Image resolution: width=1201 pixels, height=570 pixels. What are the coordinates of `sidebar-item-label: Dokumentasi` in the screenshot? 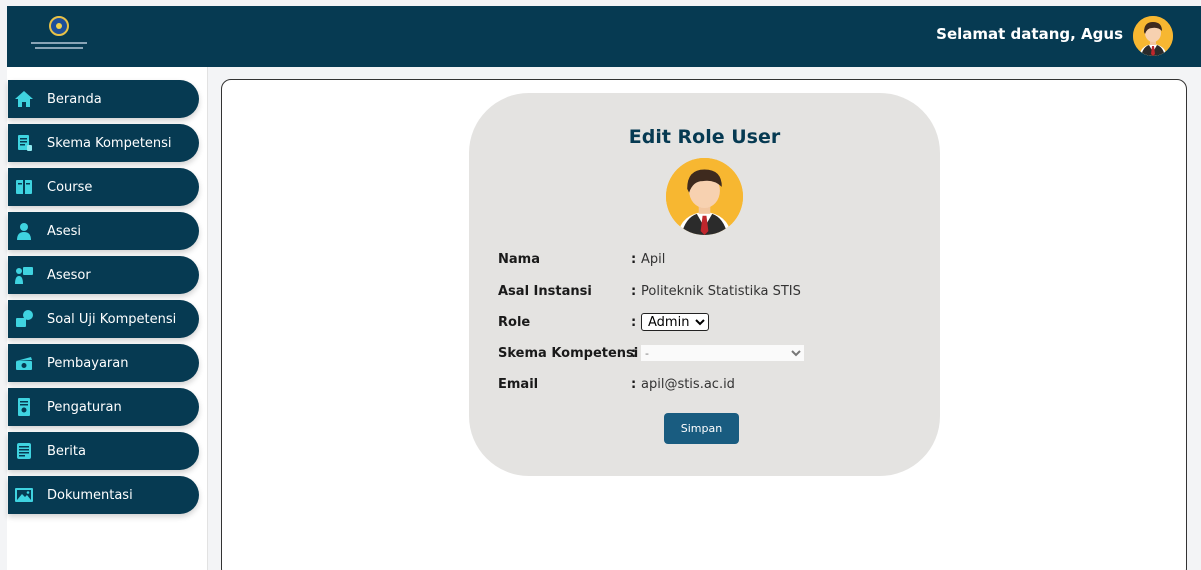 It's located at (90, 495).